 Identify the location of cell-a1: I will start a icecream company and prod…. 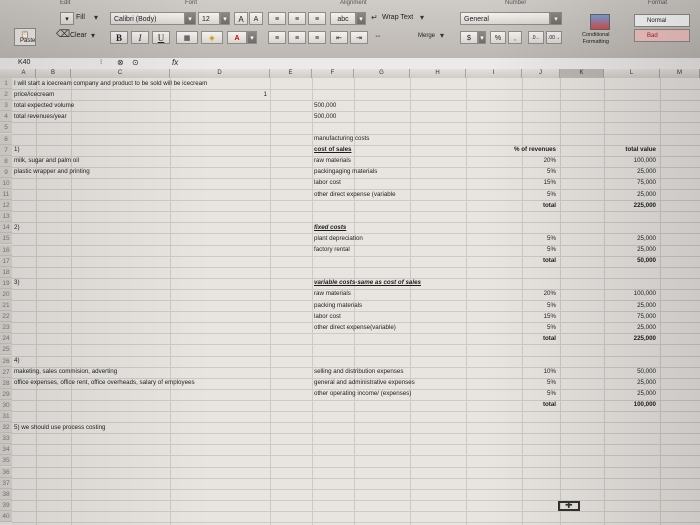
(110, 84).